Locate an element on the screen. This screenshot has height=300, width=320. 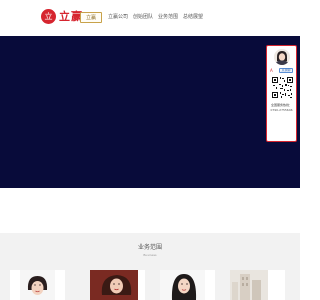
nav-item-company: 立赢公司 is located at coordinates (118, 17).